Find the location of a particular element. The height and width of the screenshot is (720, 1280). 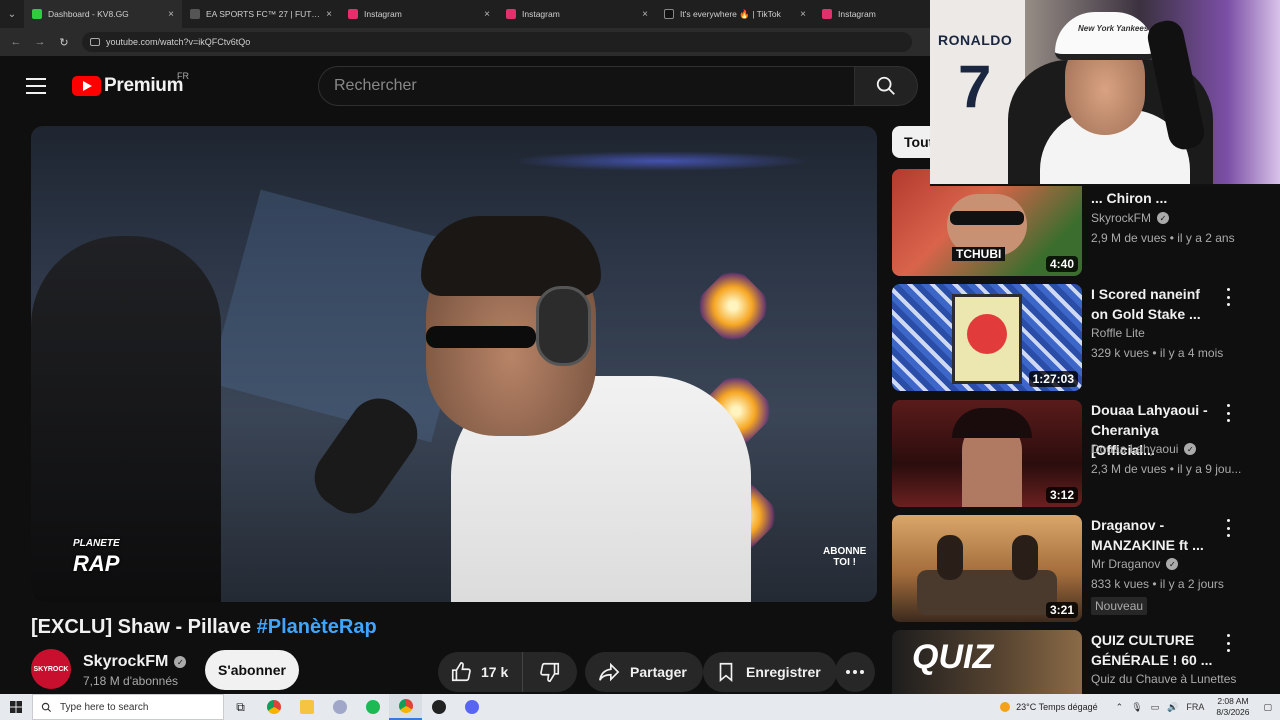

thumbs-up-icon is located at coordinates (461, 672).